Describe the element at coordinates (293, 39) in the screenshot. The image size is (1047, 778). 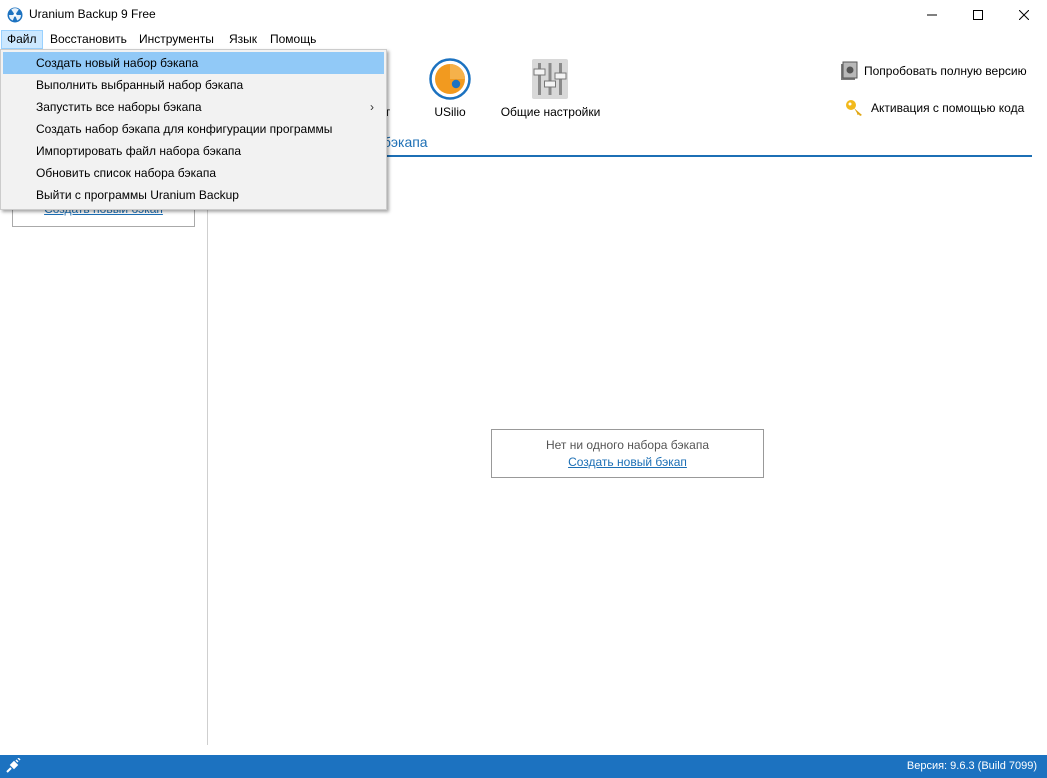
I see `menu-help: Помощь` at that location.